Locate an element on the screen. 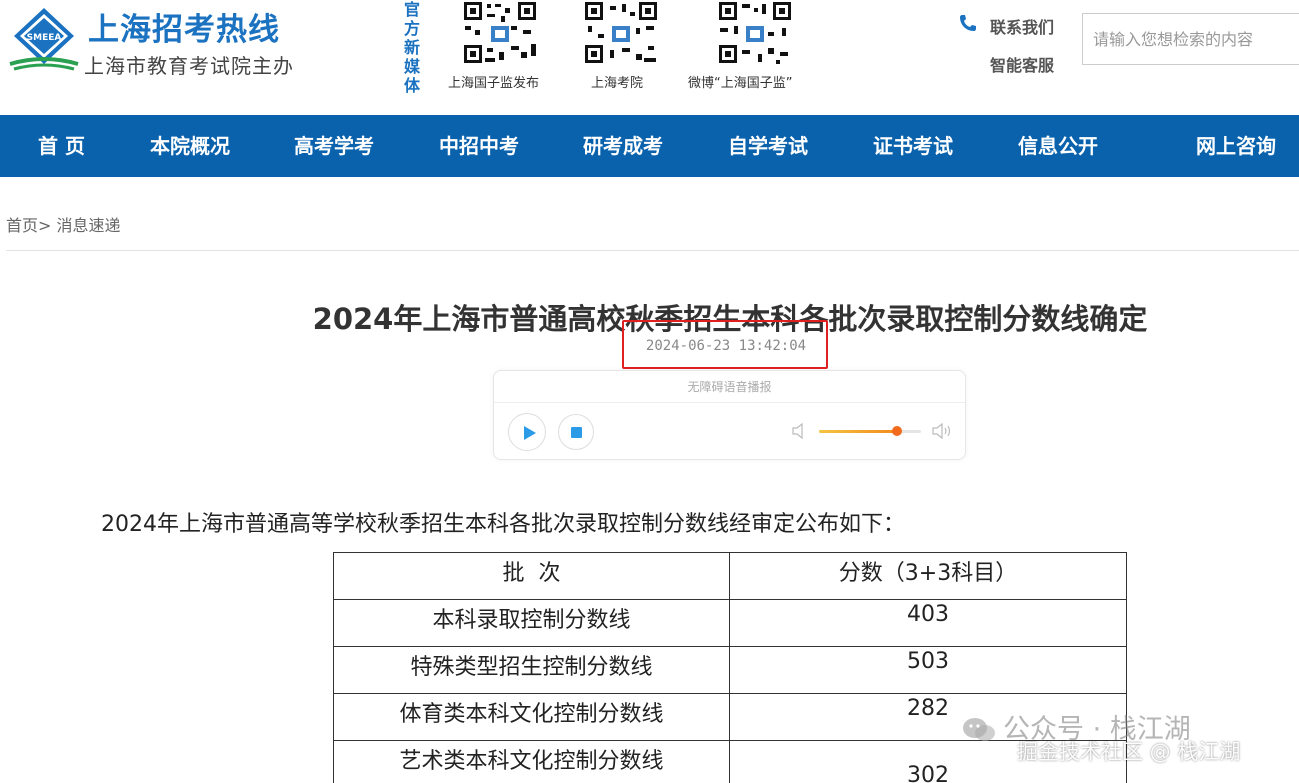 The height and width of the screenshot is (783, 1299). nav-item-consult: 网上咨询 is located at coordinates (1236, 146).